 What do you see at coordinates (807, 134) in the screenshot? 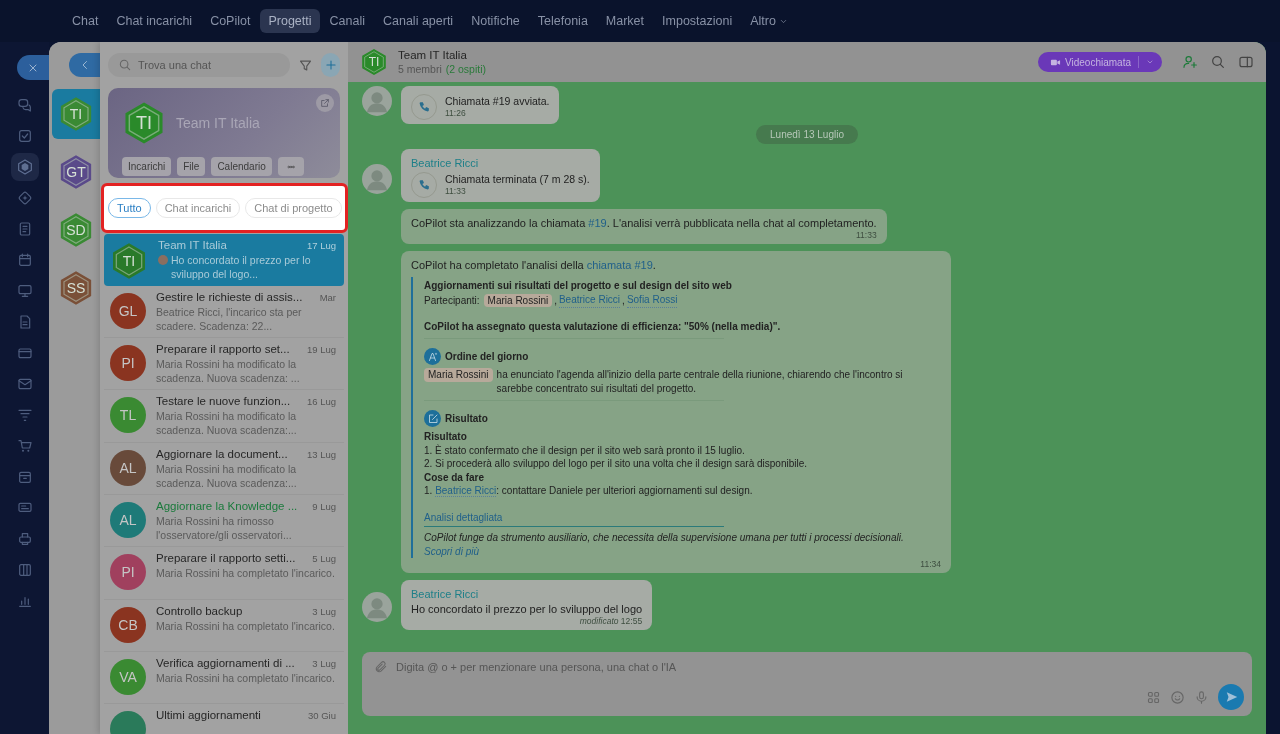
I see `date-divider: Lunedì 13 Luglio` at bounding box center [807, 134].